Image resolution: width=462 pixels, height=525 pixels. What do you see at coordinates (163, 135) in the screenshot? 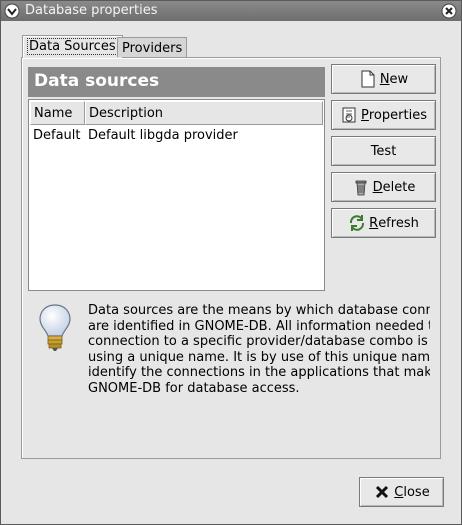
I see `table-row-description: Default libgda provider` at bounding box center [163, 135].